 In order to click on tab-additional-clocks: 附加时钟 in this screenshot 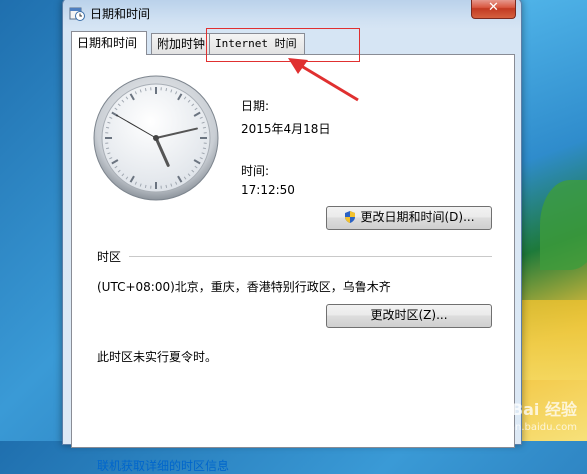, I will do `click(182, 43)`.